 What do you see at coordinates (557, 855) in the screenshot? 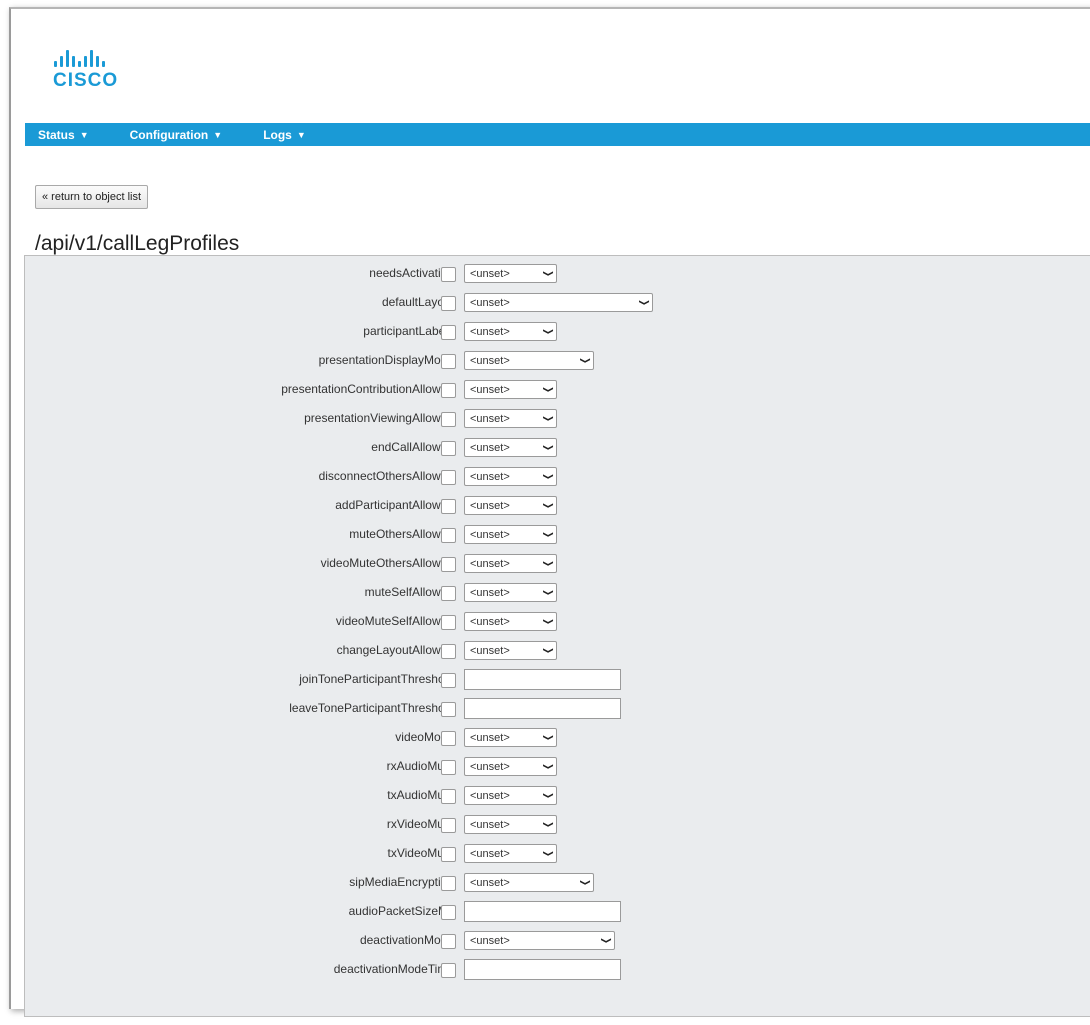
I see `form-row-txVideoMute: txVideoMute <unset> ❯` at bounding box center [557, 855].